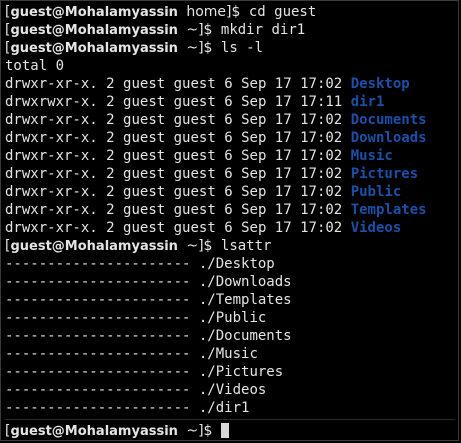 The height and width of the screenshot is (443, 461). Describe the element at coordinates (245, 300) in the screenshot. I see `entry-path: ./Templates` at that location.